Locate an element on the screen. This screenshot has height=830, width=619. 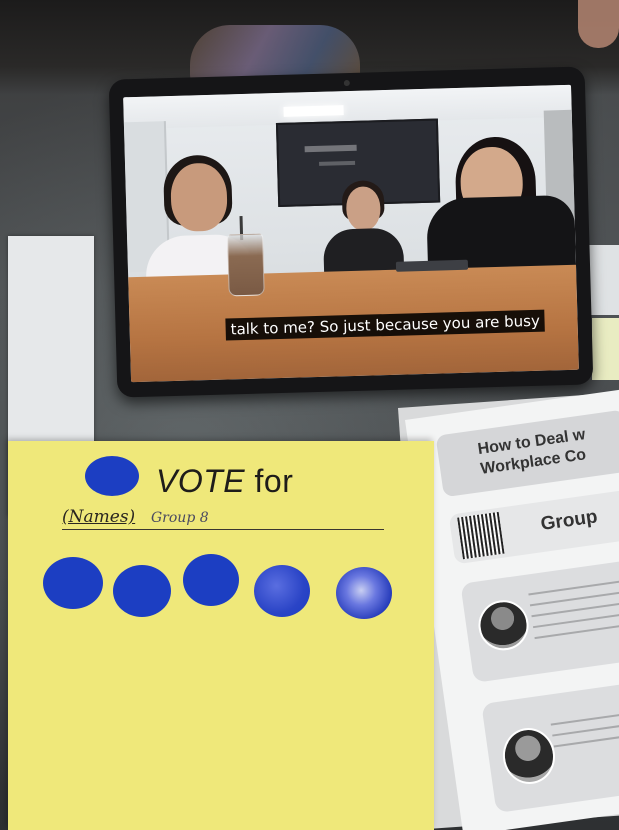
ceiling-light is located at coordinates (313, 111).